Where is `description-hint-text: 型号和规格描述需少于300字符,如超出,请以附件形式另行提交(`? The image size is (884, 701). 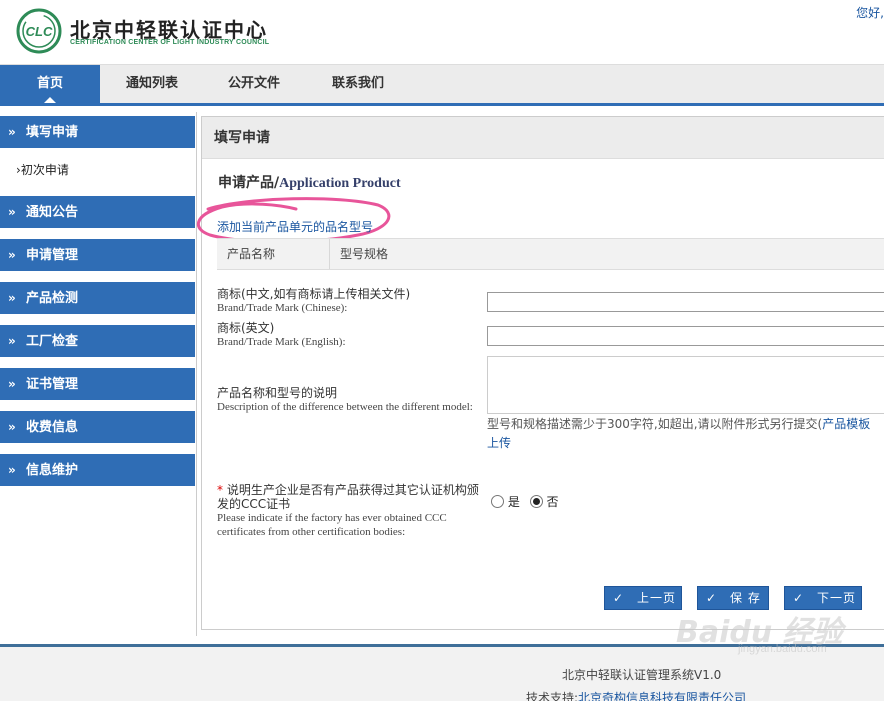 description-hint-text: 型号和规格描述需少于300字符,如超出,请以附件形式另行提交( is located at coordinates (655, 424).